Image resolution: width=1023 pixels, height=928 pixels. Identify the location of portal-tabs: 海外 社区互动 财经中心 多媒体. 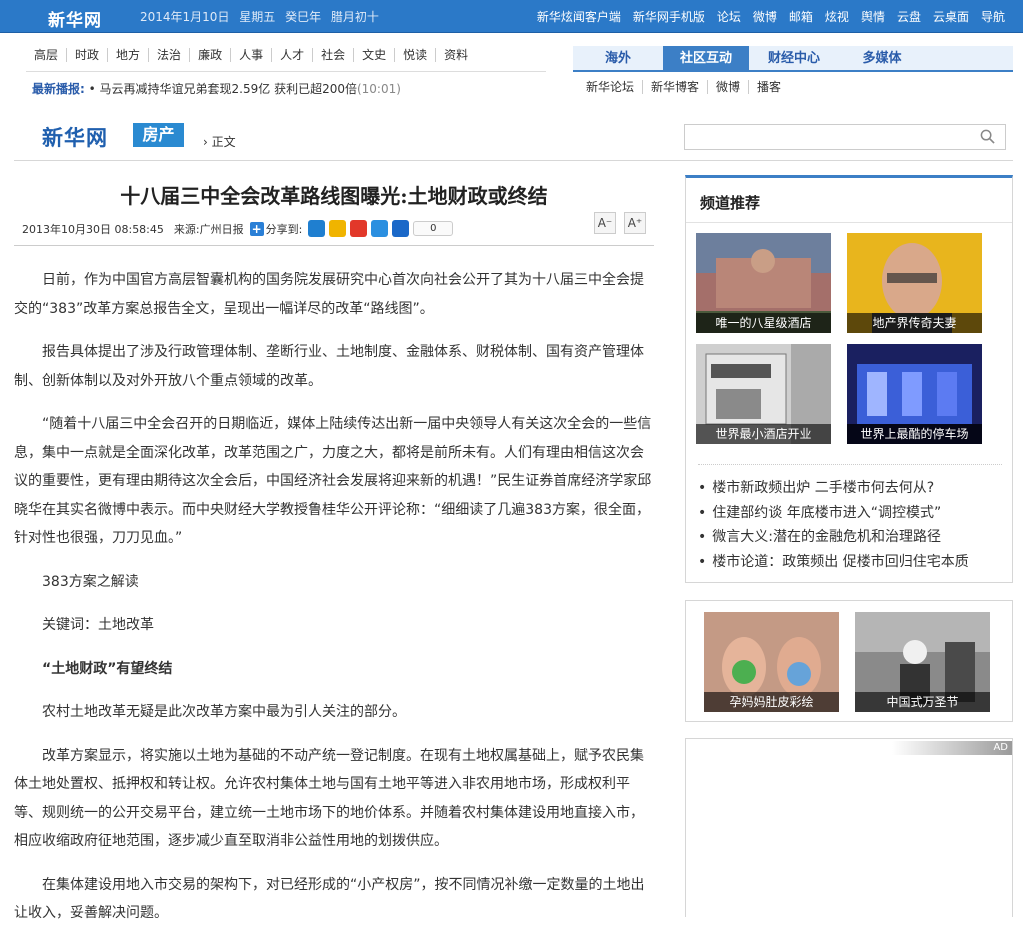
(793, 59).